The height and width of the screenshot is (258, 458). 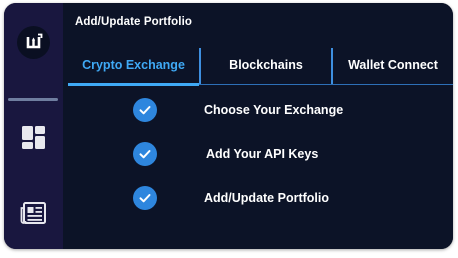 I want to click on step-add-update-portfolio: Add/Update Portfolio, so click(x=258, y=198).